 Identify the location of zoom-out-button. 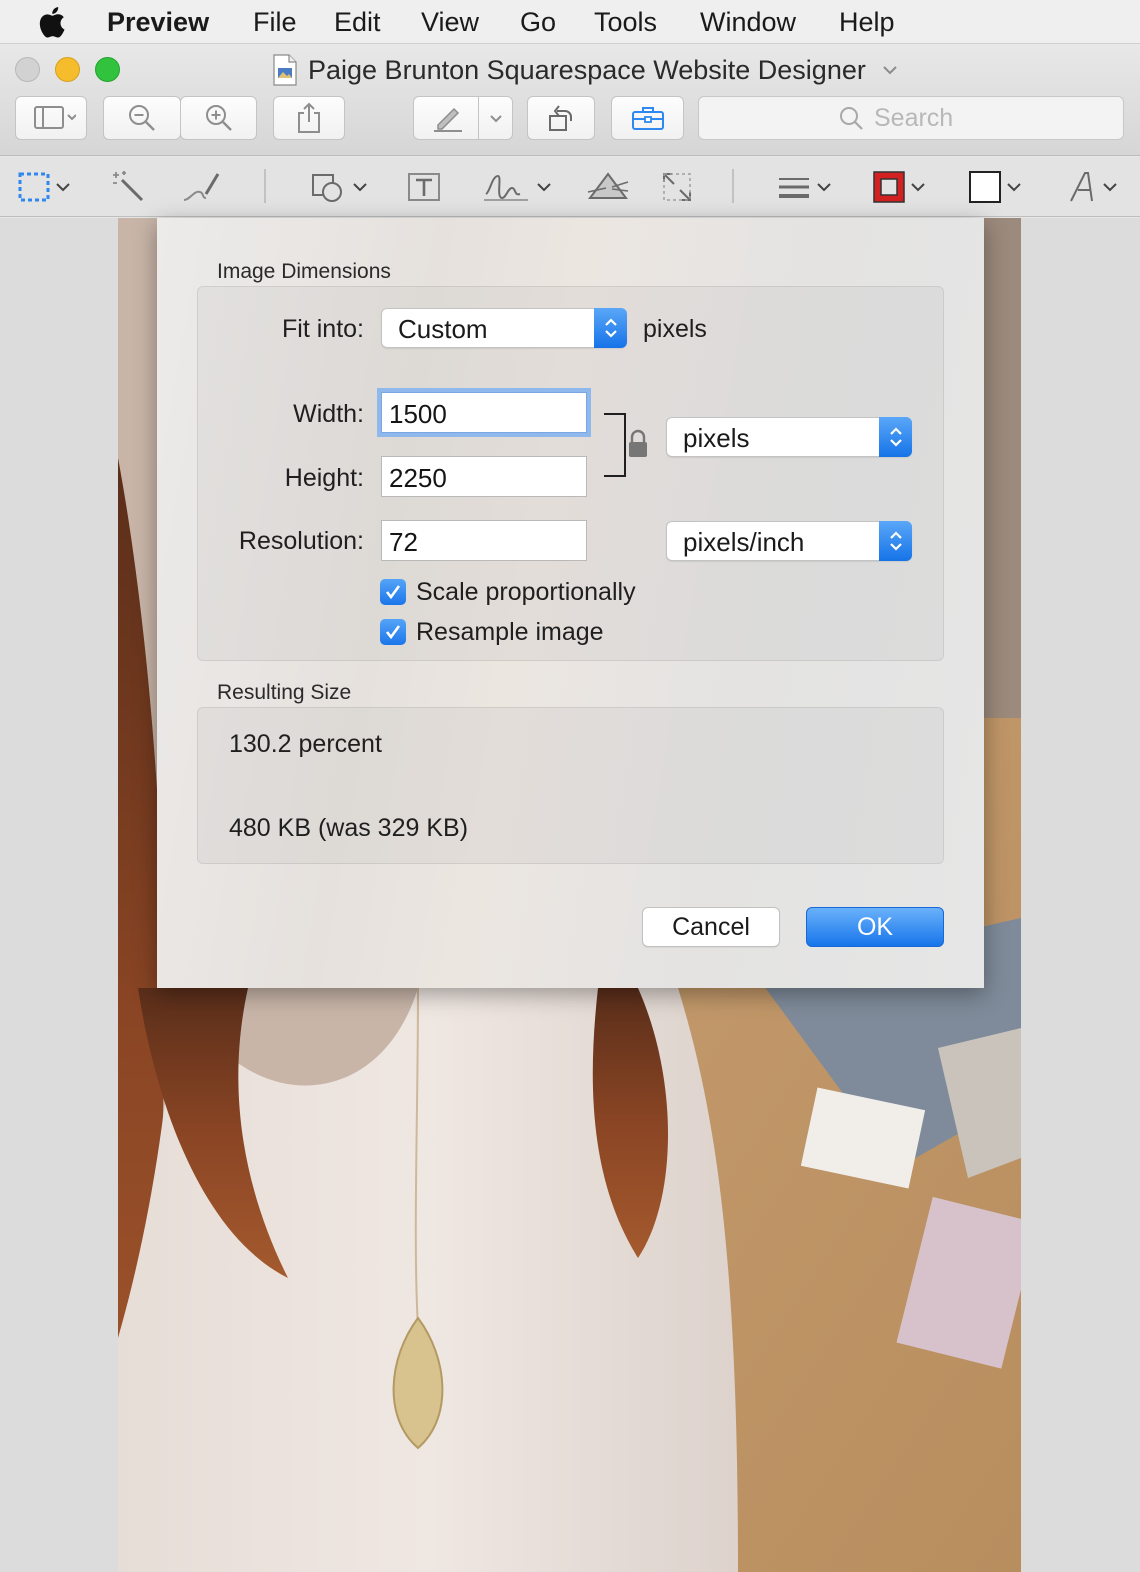
(142, 118).